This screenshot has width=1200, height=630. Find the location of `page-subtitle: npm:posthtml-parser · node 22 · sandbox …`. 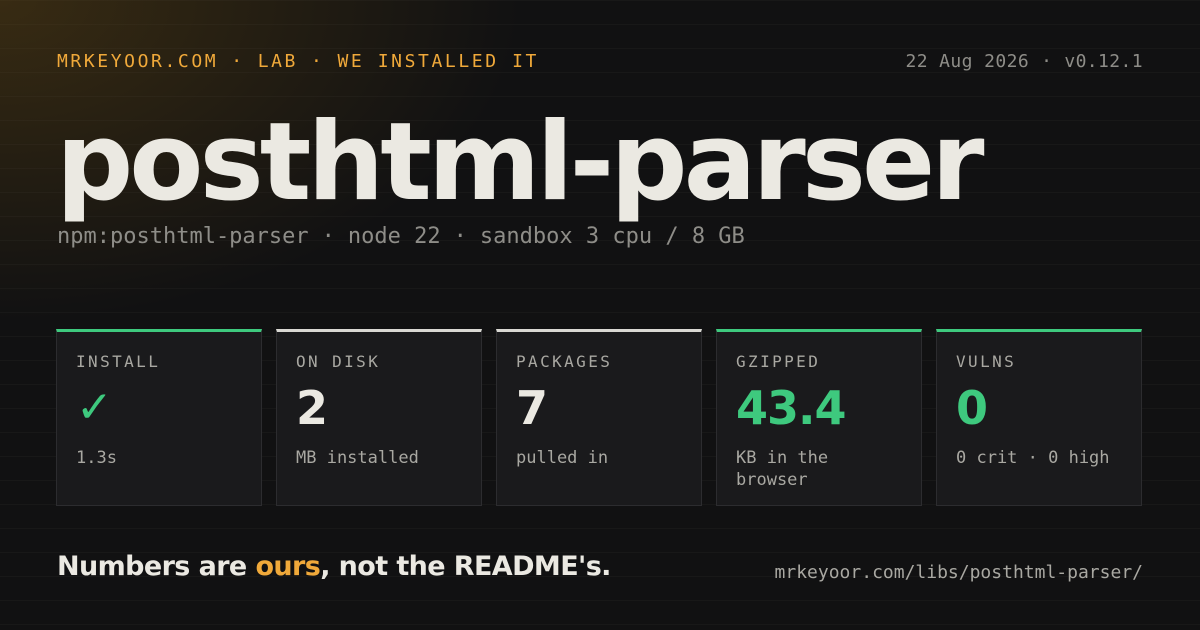

page-subtitle: npm:posthtml-parser · node 22 · sandbox … is located at coordinates (401, 236).